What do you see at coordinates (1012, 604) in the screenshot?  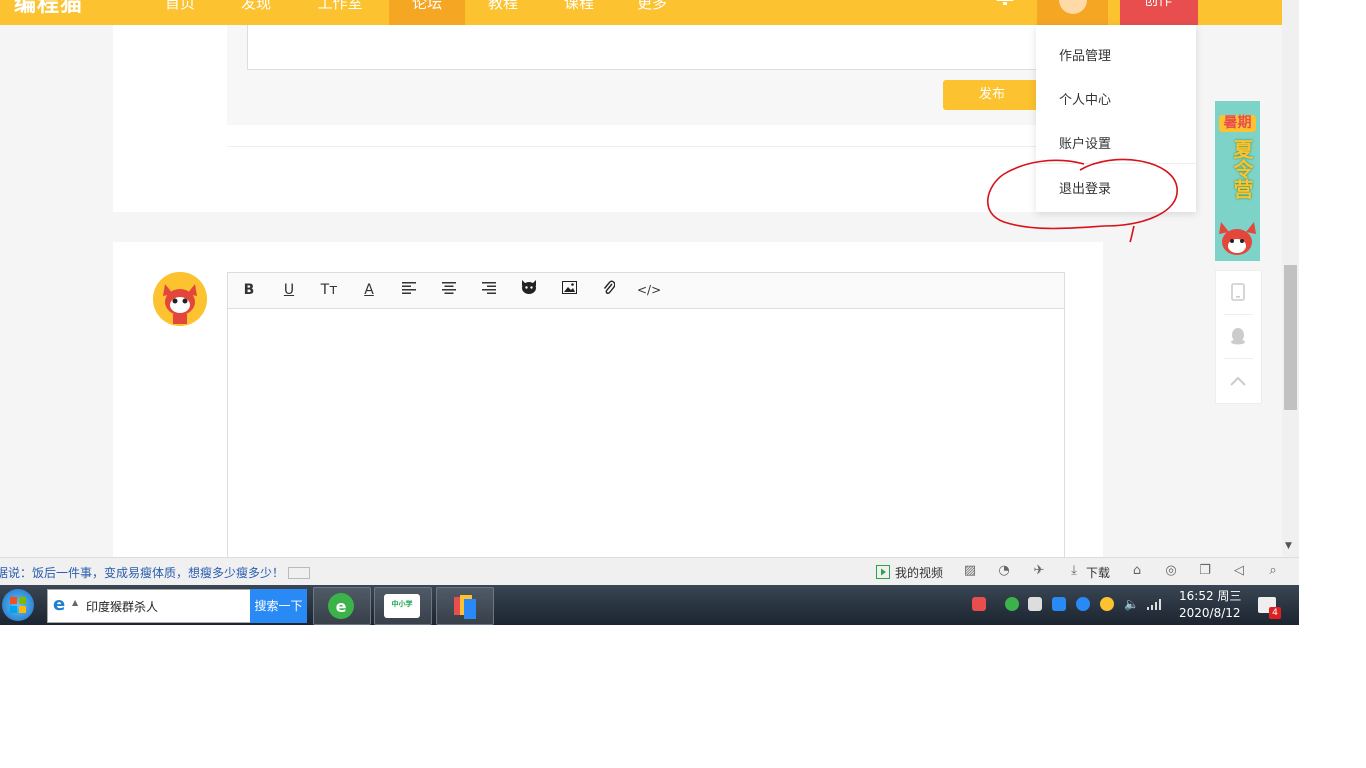 I see `tray-app-icon` at bounding box center [1012, 604].